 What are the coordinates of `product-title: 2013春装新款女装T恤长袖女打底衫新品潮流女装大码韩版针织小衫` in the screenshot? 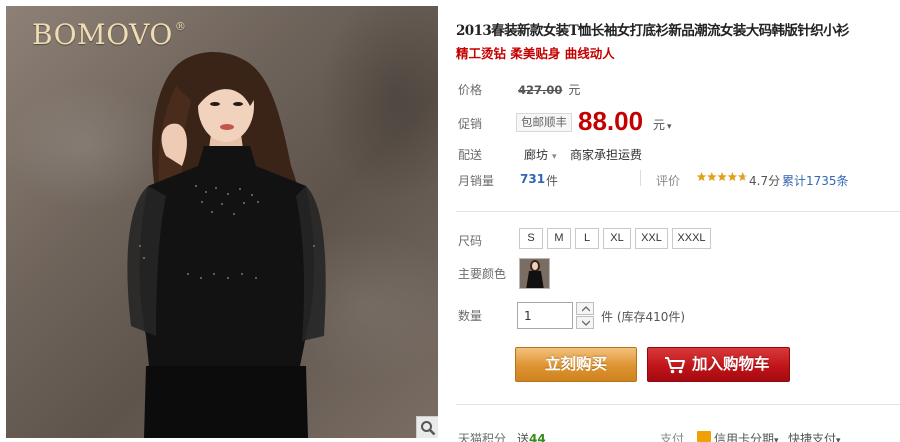 It's located at (653, 31).